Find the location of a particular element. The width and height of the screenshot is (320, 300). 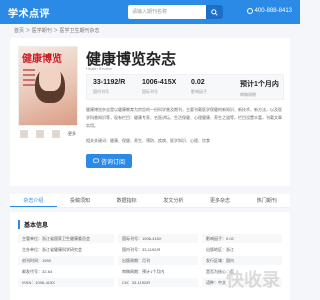

journal-keywords: 相关关键词：健康、保健、养生、预防、疾病、医学知识、心理、饮食 is located at coordinates (148, 140).